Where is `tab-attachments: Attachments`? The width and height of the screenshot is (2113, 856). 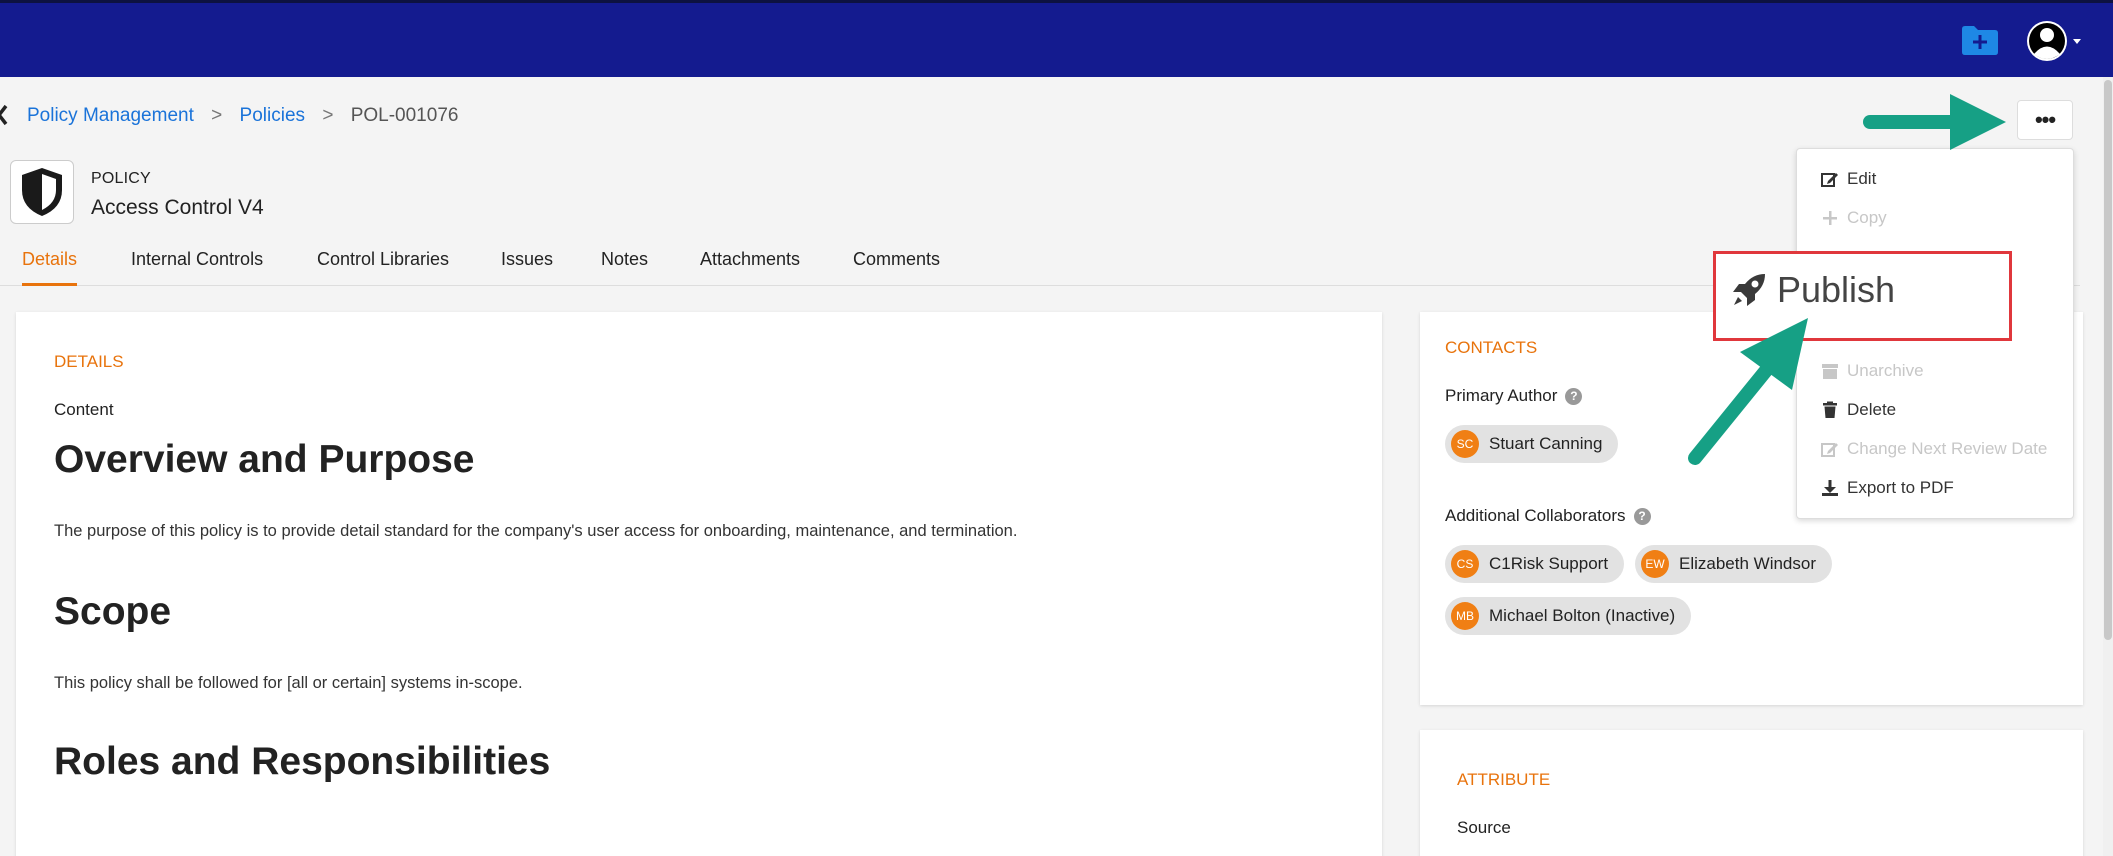 tab-attachments: Attachments is located at coordinates (750, 266).